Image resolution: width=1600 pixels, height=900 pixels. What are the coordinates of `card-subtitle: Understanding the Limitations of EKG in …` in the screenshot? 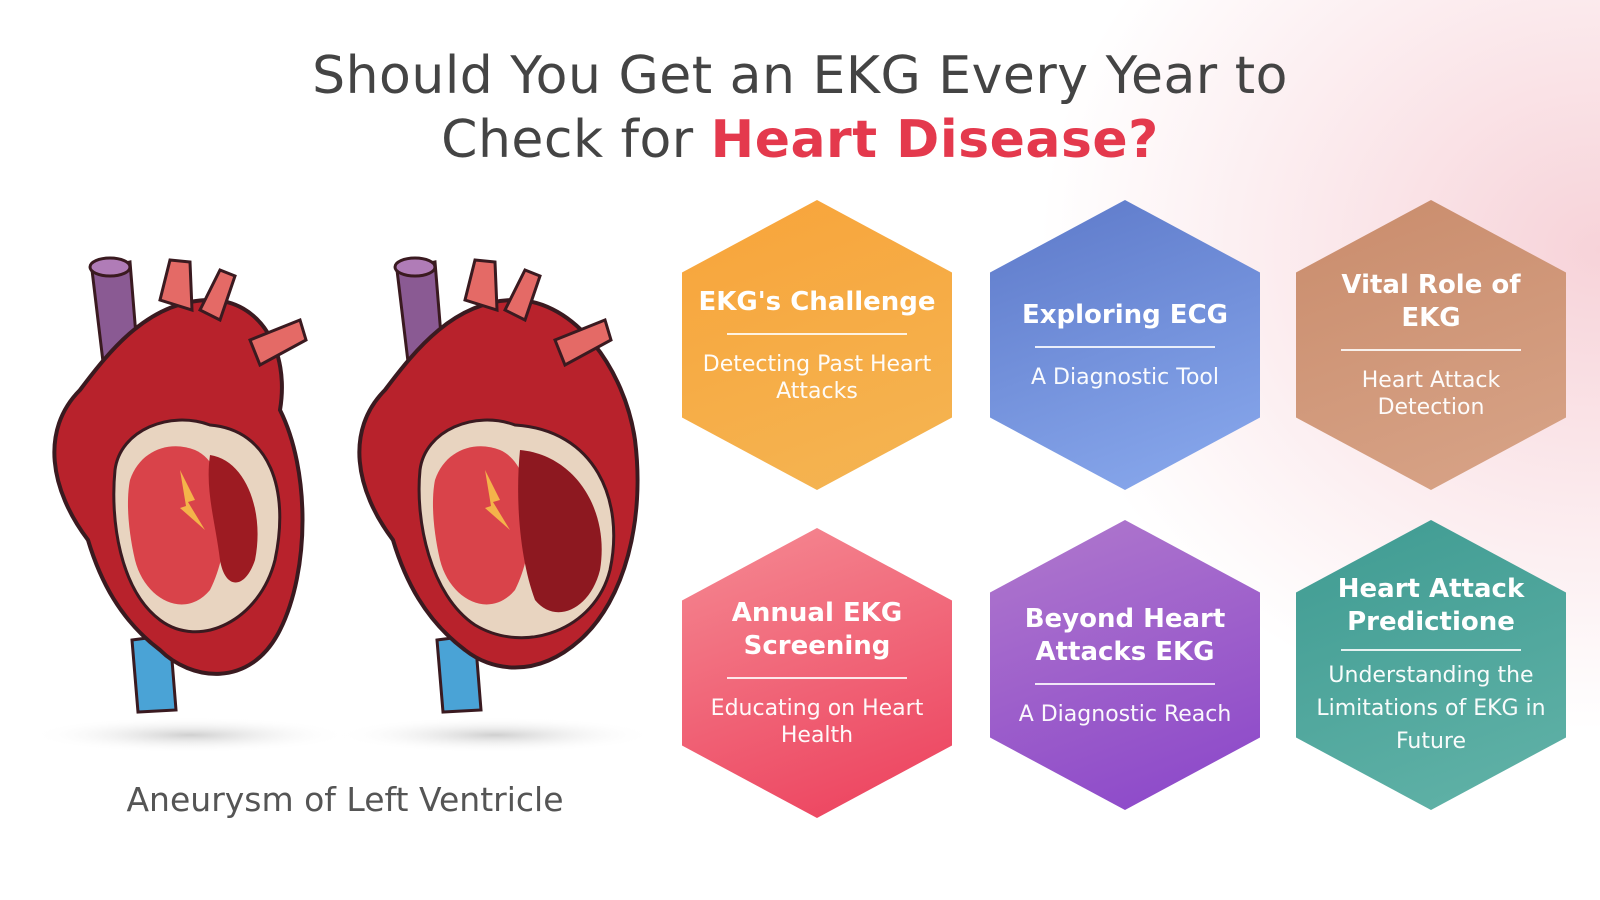 It's located at (1431, 708).